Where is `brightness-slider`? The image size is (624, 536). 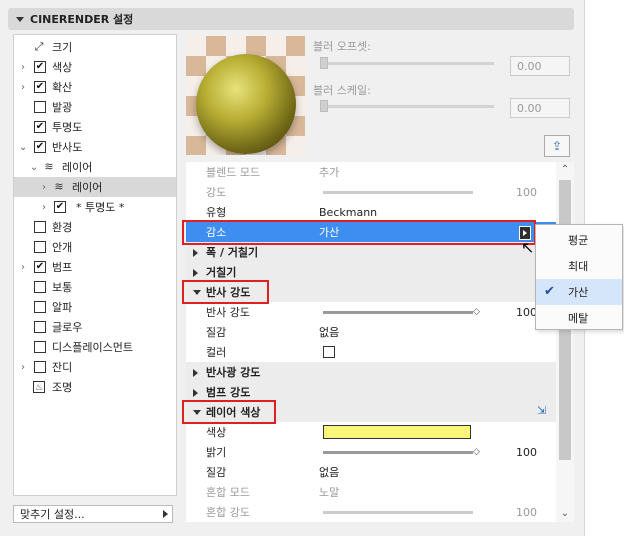 brightness-slider is located at coordinates (398, 452).